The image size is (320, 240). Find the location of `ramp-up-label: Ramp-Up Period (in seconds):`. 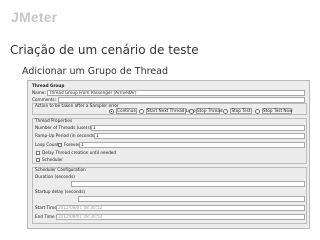

ramp-up-label: Ramp-Up Period (in seconds): is located at coordinates (66, 135).